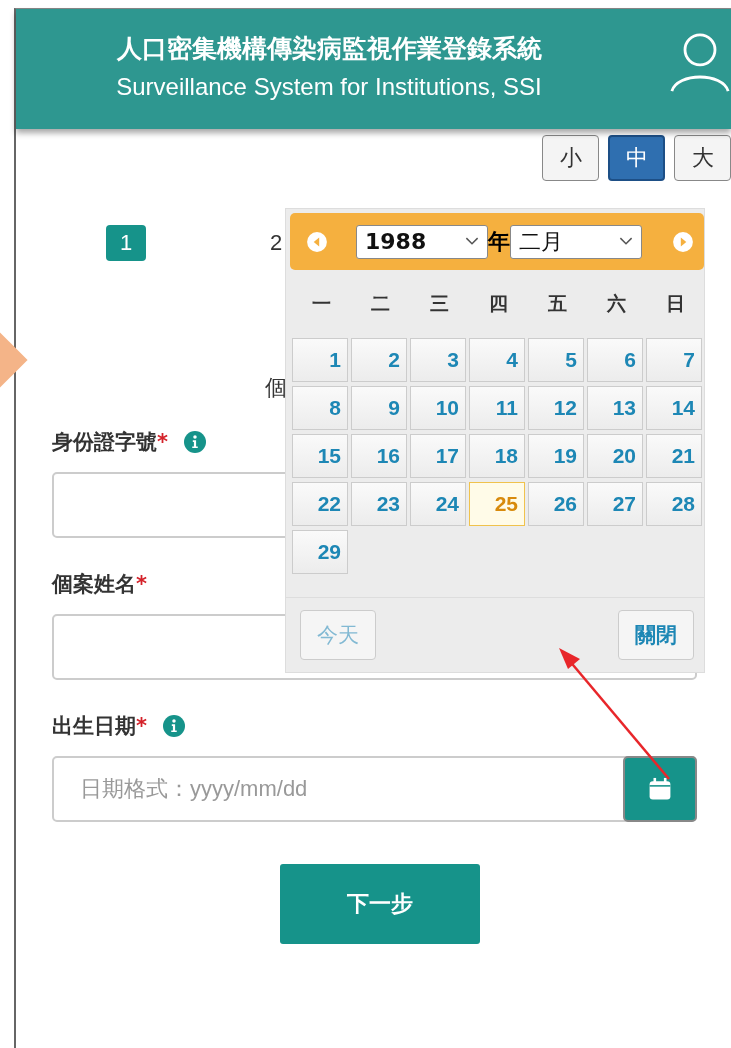  Describe the element at coordinates (615, 408) in the screenshot. I see `day-cell: 13` at that location.